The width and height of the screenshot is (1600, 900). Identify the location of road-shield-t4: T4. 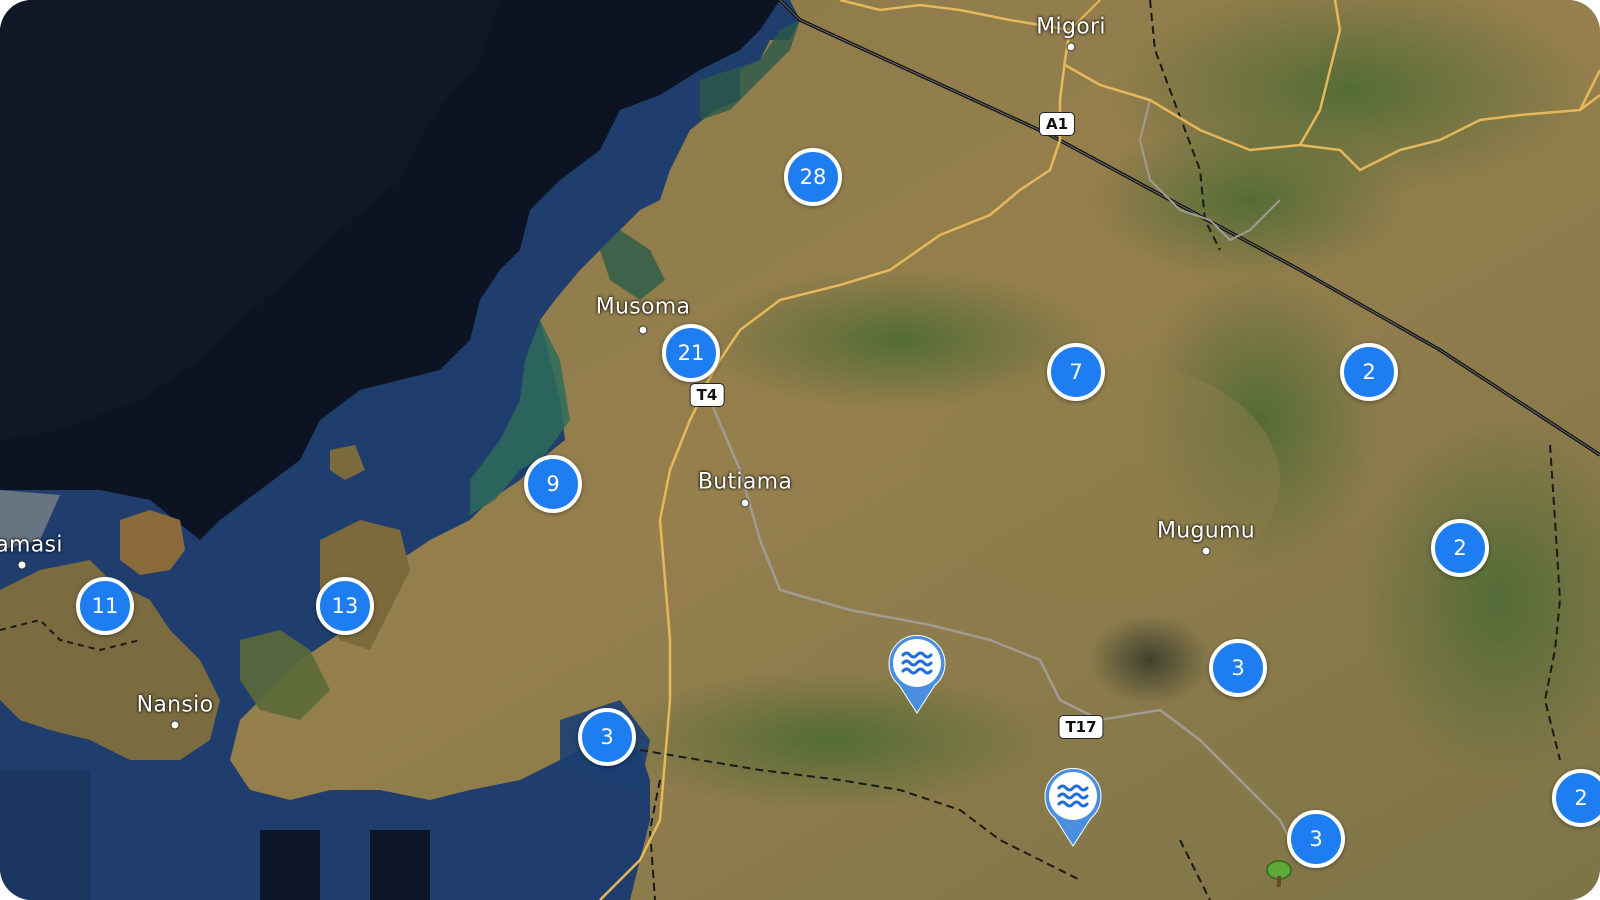
(707, 395).